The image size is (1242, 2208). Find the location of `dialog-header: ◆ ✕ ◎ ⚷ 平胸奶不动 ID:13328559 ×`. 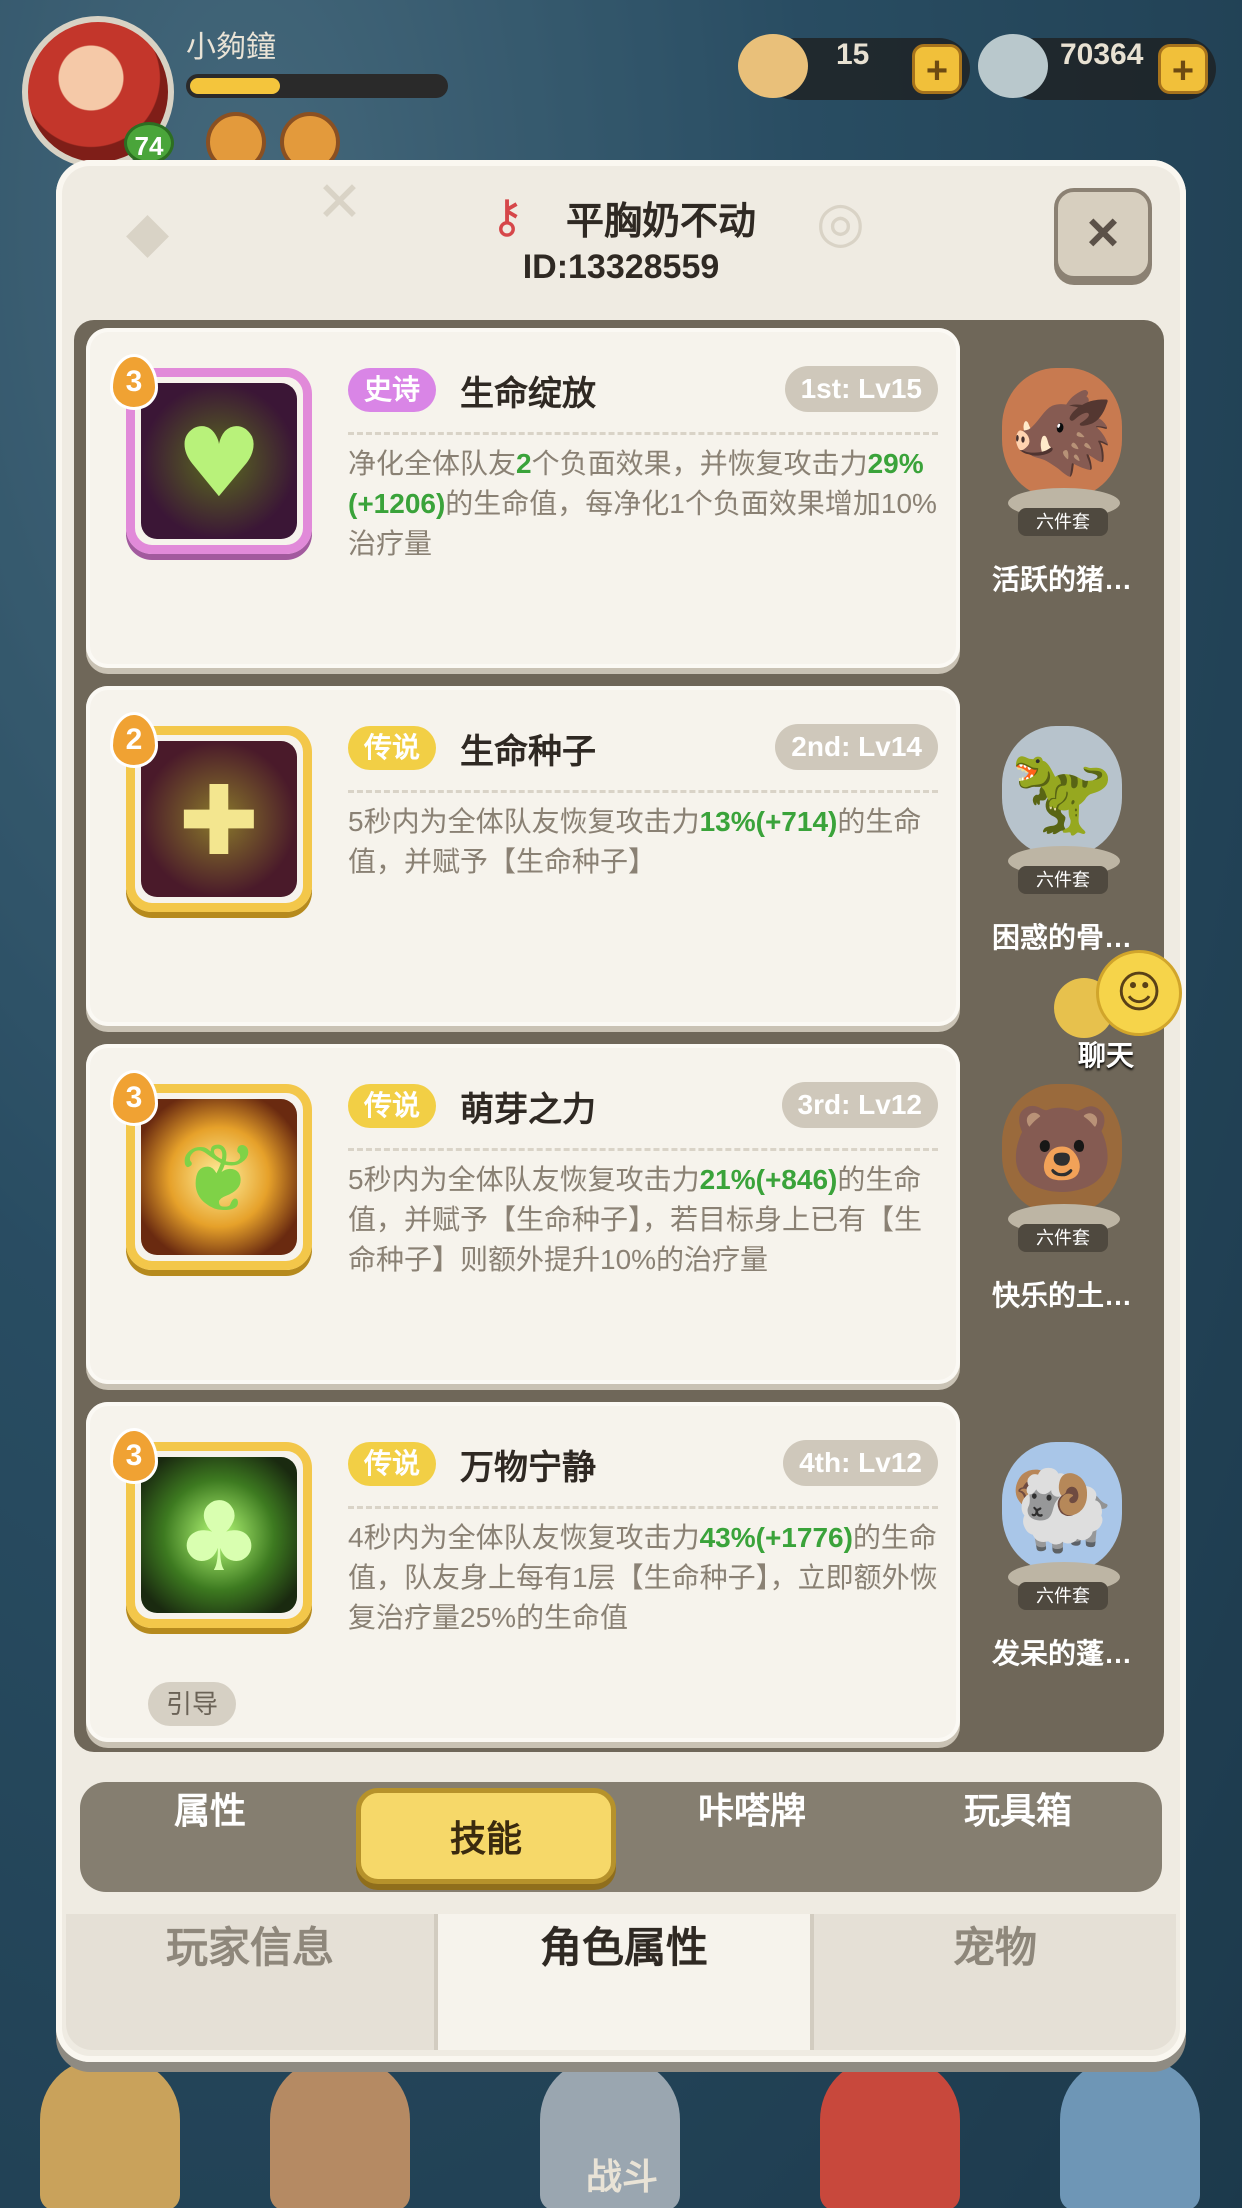

dialog-header: ◆ ✕ ◎ ⚷ 平胸奶不动 ID:13328559 × is located at coordinates (621, 240).